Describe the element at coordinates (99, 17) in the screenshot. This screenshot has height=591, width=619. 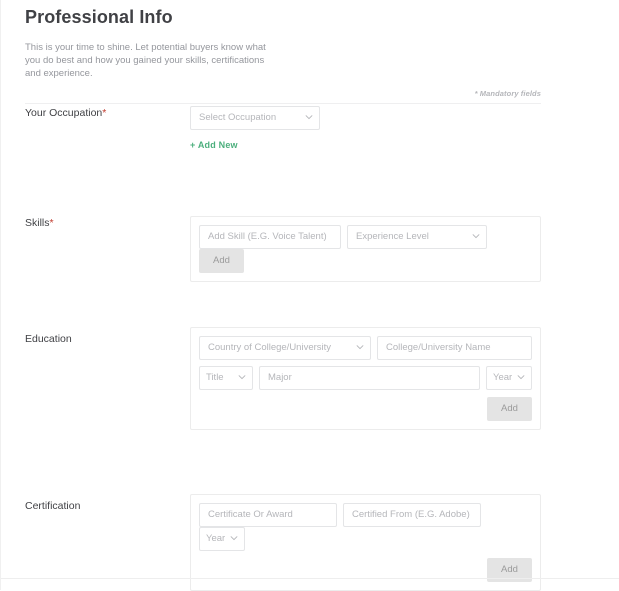
I see `page-title: Professional Info` at that location.